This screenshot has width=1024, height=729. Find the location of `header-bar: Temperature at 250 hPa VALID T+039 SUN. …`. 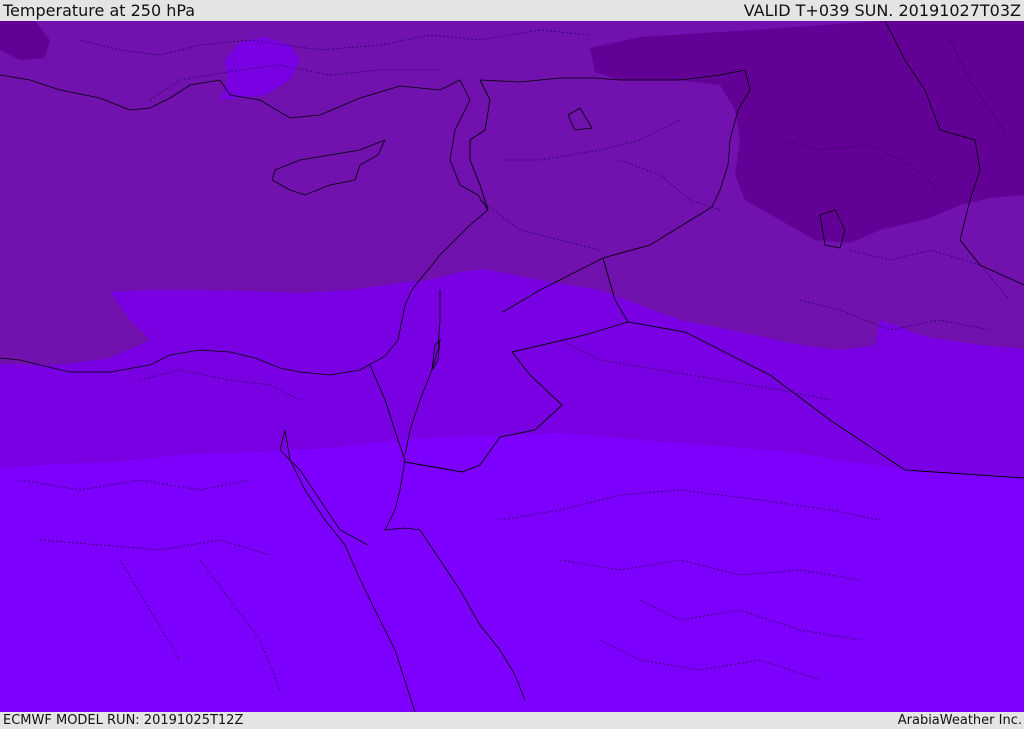

header-bar: Temperature at 250 hPa VALID T+039 SUN. … is located at coordinates (512, 10).